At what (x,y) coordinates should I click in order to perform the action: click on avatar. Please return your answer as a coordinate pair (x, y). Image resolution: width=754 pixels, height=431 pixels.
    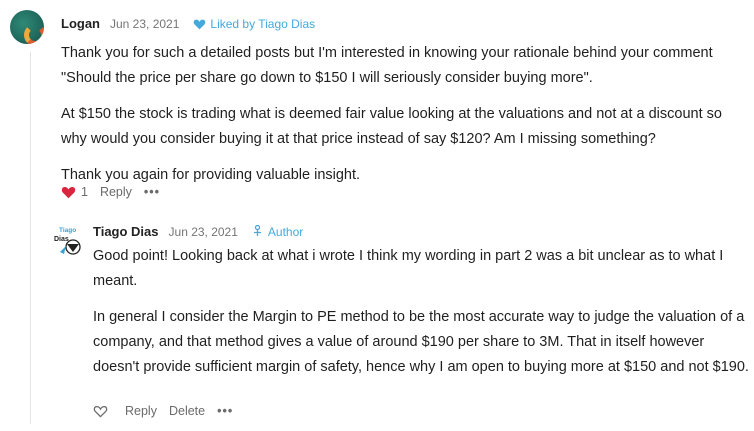
    Looking at the image, I should click on (27, 27).